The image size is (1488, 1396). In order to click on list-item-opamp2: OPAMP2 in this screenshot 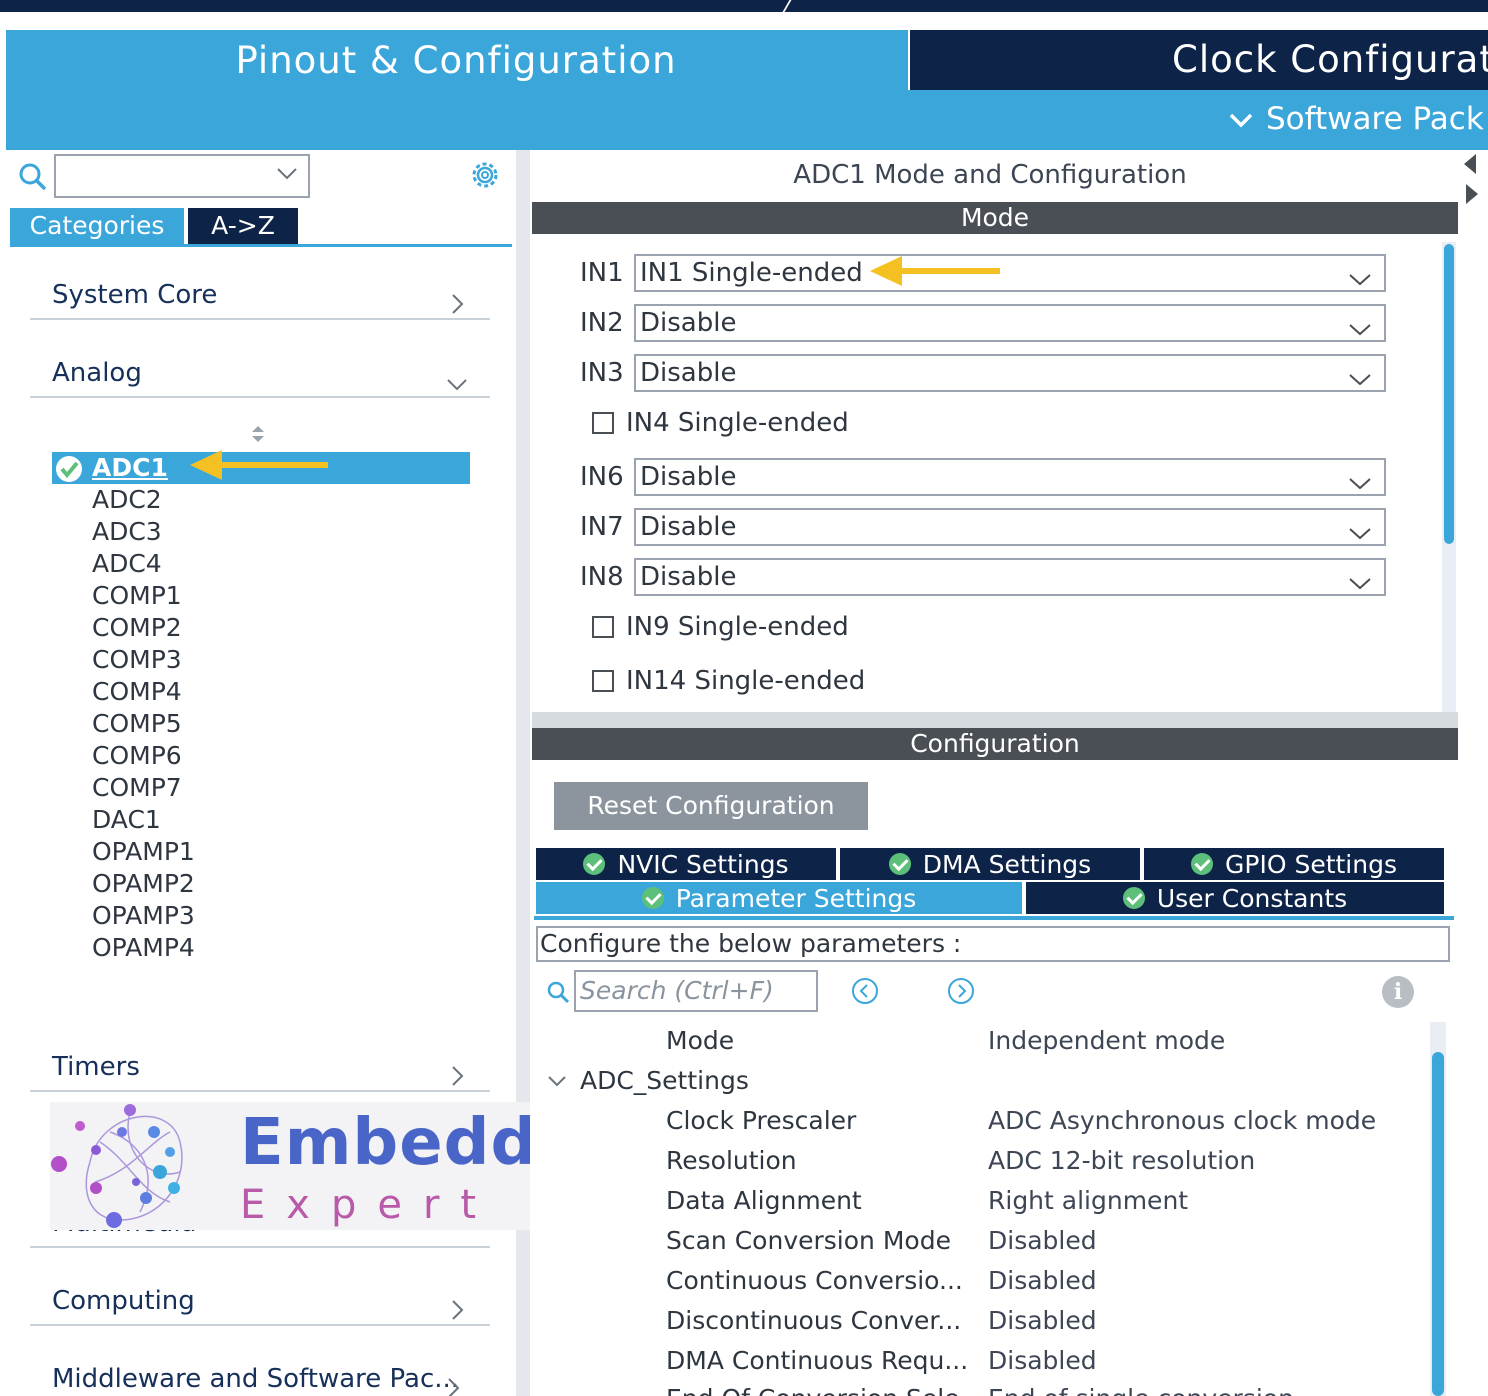, I will do `click(261, 884)`.